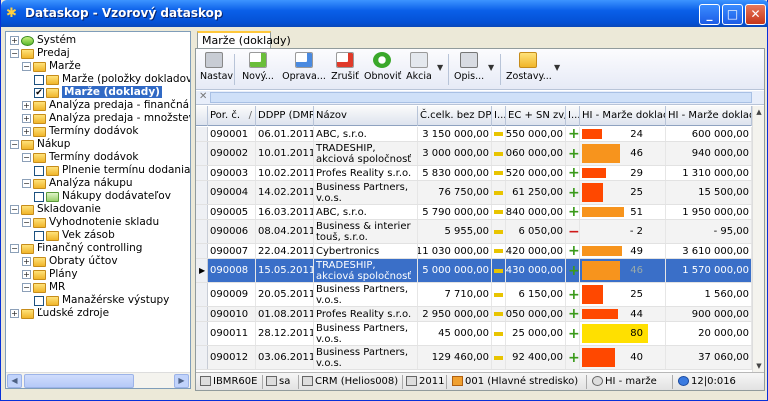  What do you see at coordinates (55, 209) in the screenshot?
I see `tree-node: − Skladovanie` at bounding box center [55, 209].